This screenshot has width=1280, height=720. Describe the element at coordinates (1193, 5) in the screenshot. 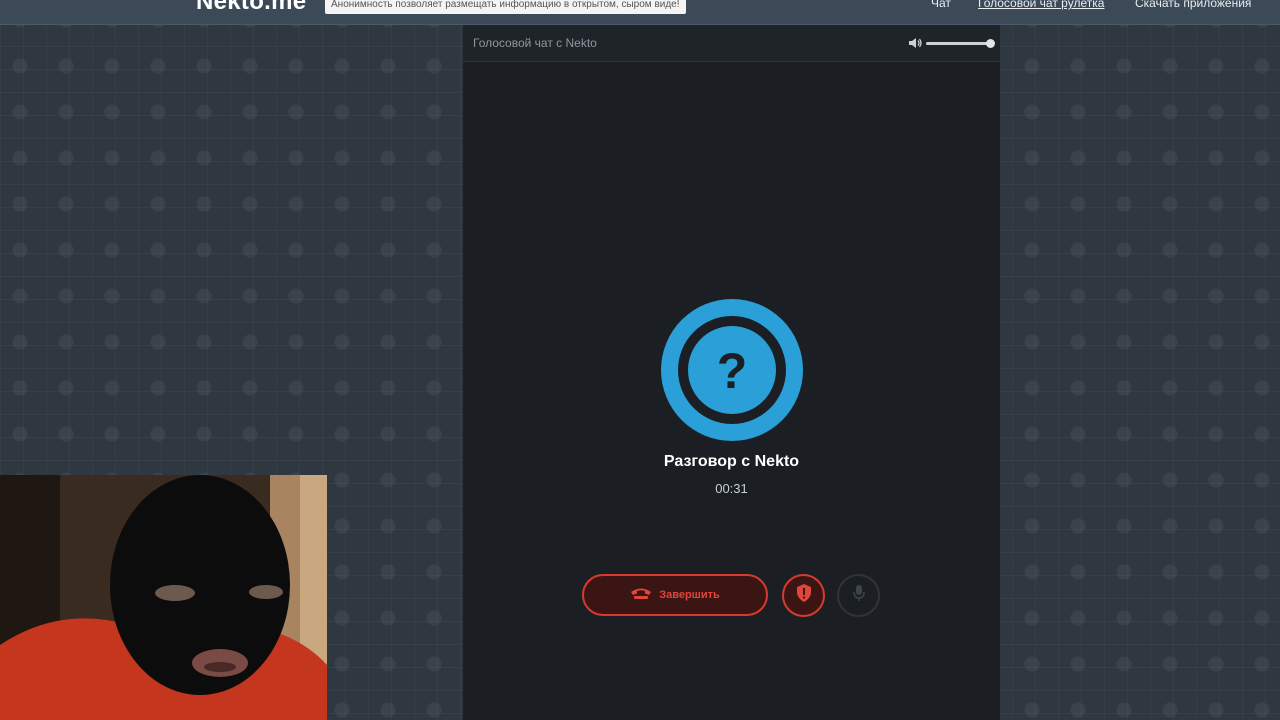

I see `nav-link-download-apps: Скачать приложения` at that location.